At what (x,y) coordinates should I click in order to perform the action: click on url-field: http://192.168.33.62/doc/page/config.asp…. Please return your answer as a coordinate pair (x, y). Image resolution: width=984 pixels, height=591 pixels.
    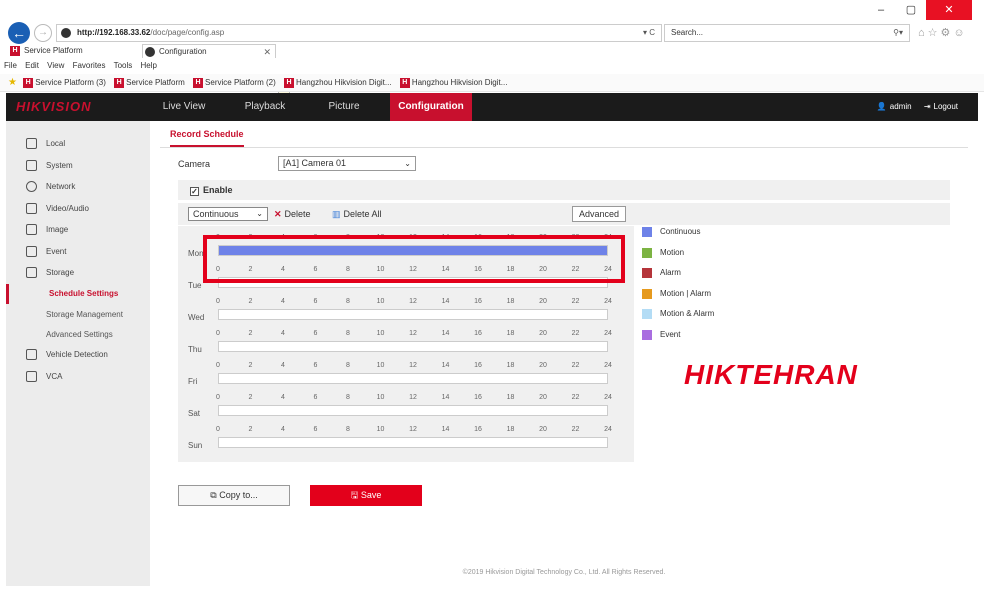
    Looking at the image, I should click on (359, 33).